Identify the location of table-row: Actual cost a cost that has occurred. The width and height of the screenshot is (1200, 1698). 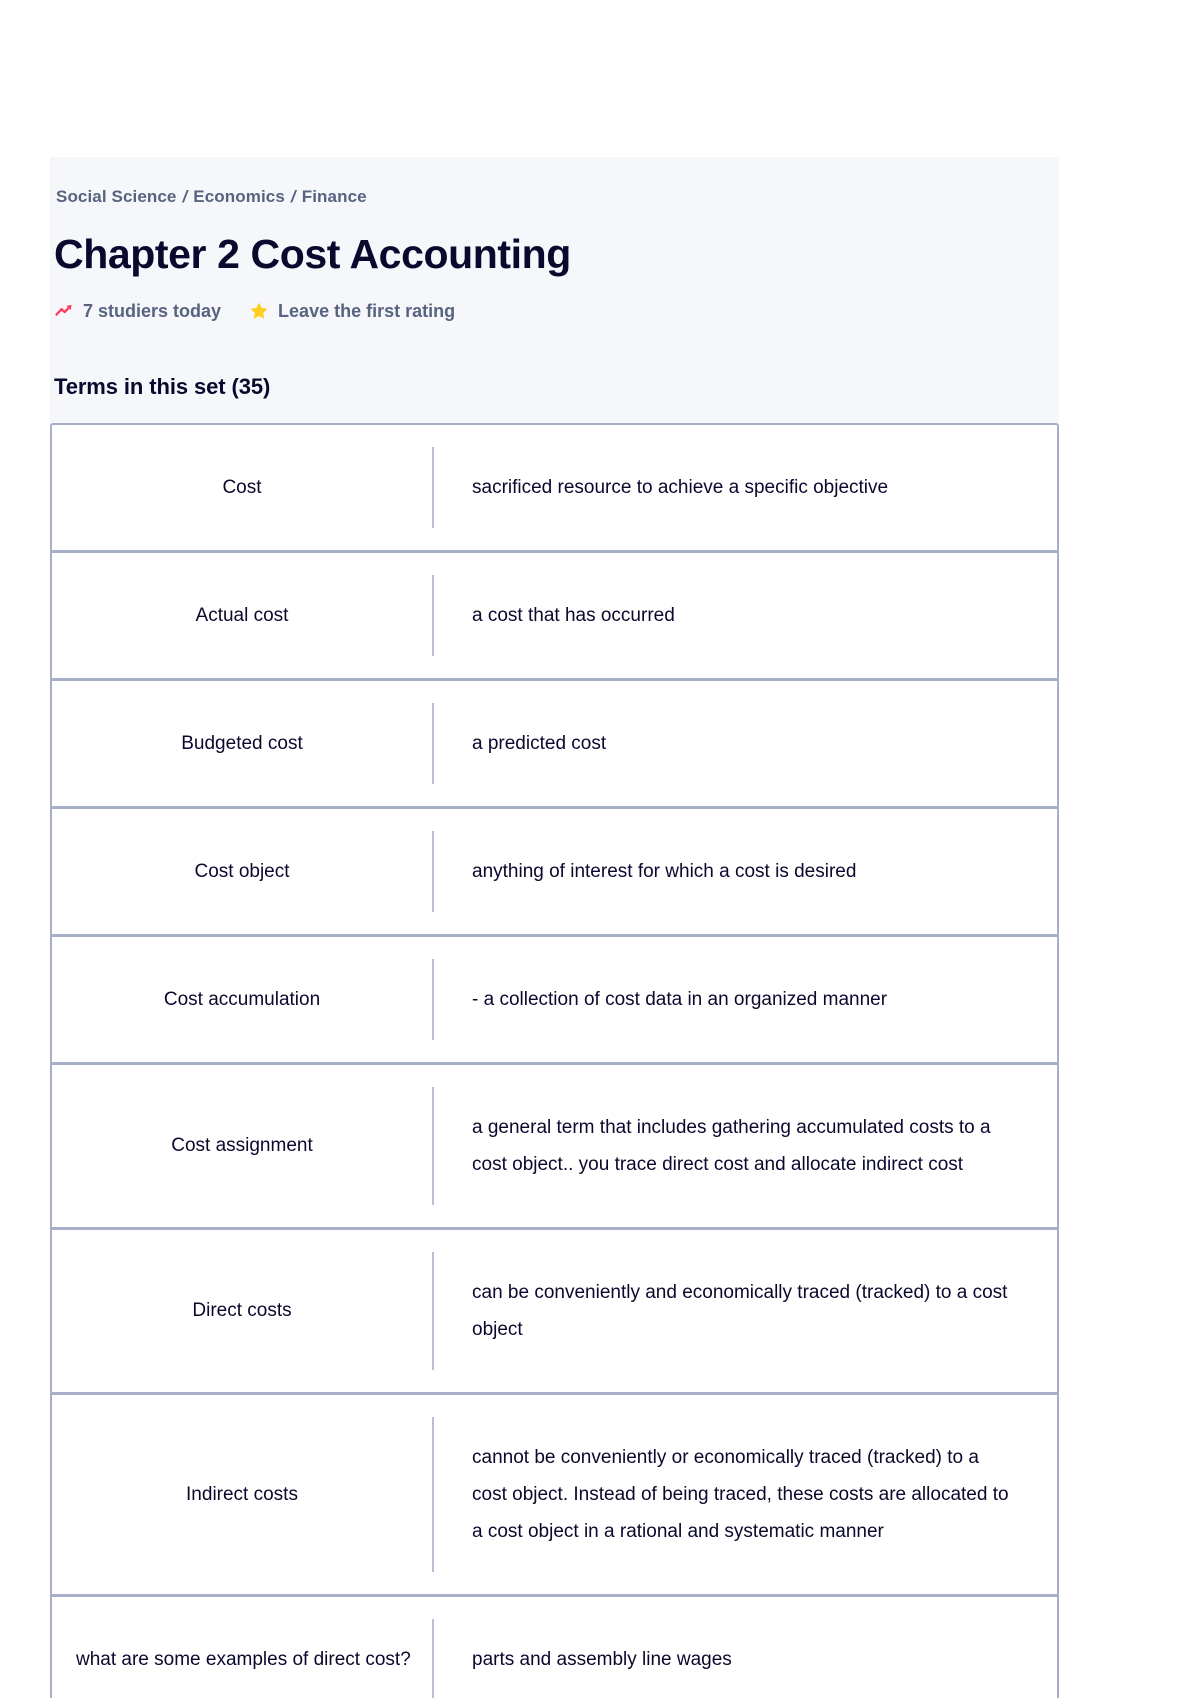
(554, 617).